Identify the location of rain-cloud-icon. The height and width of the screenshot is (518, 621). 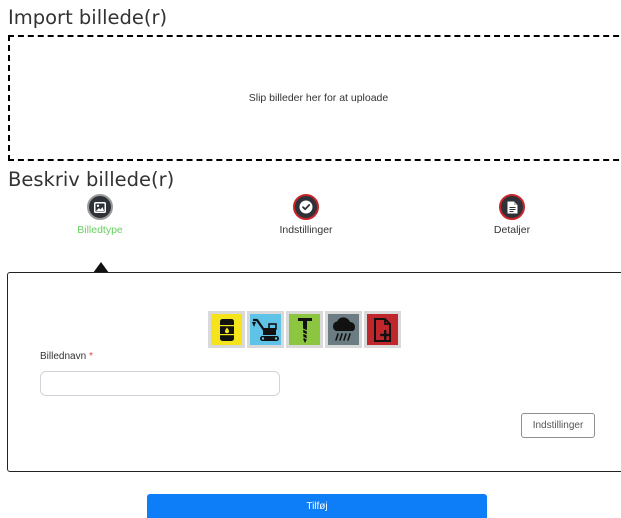
(343, 329).